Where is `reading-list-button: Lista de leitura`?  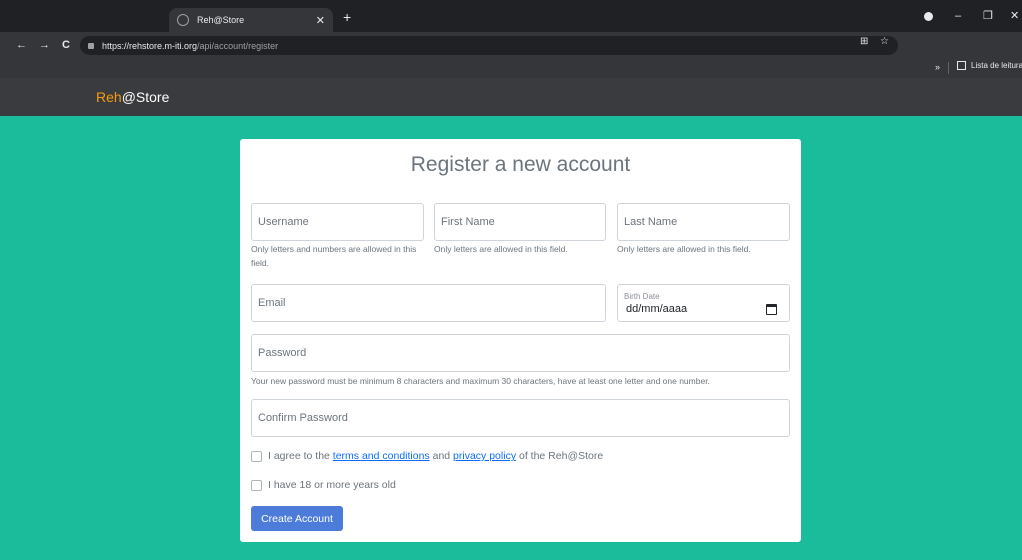 reading-list-button: Lista de leitura is located at coordinates (989, 65).